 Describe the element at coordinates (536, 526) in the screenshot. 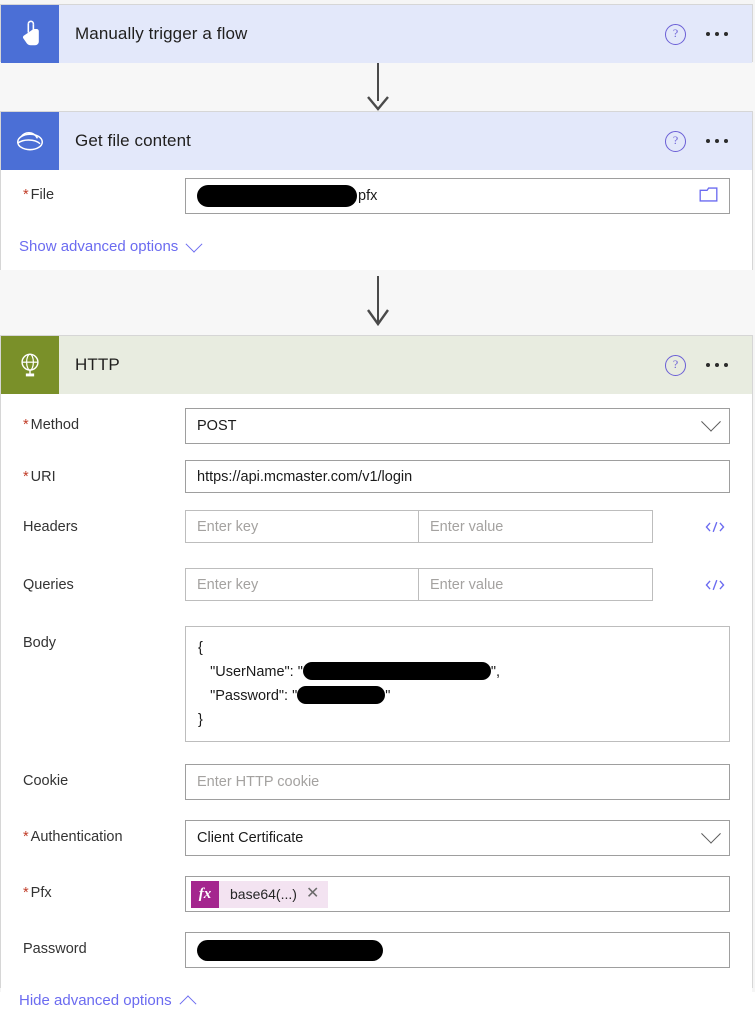

I see `headers-value-input: Enter value` at that location.